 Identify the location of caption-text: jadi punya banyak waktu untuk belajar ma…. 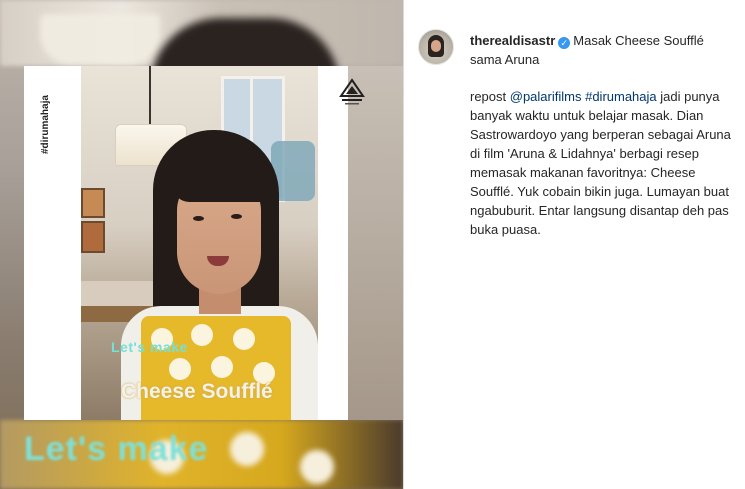
(600, 163).